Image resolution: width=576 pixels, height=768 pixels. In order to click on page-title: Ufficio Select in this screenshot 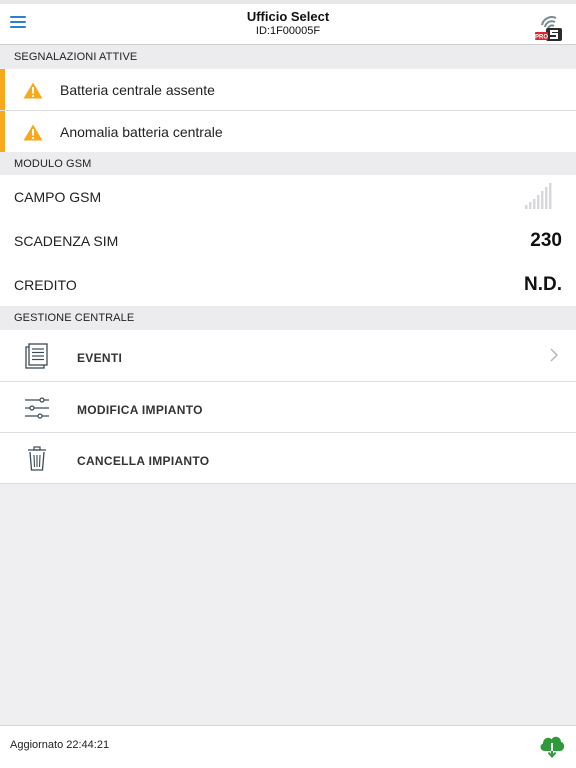, I will do `click(288, 16)`.